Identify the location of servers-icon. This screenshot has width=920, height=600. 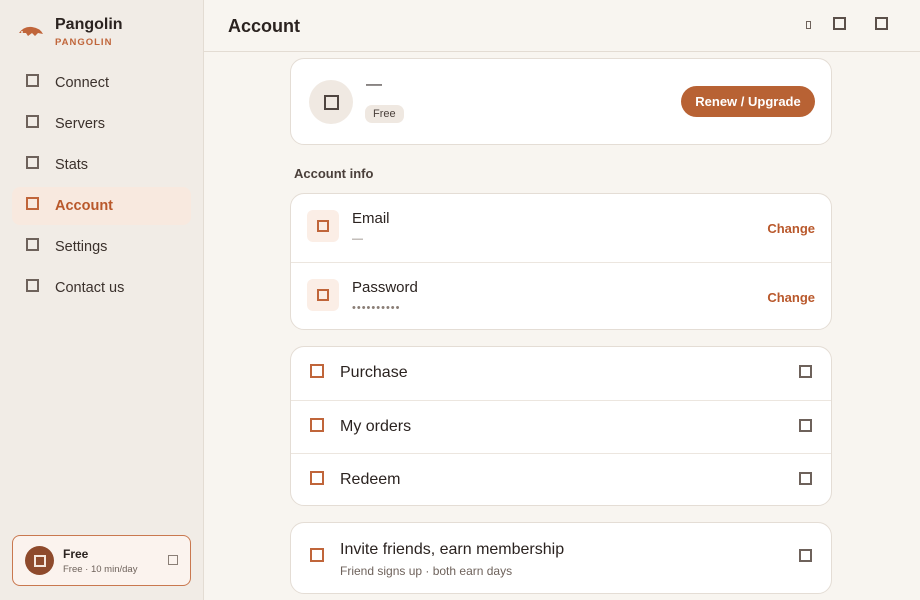
(32, 121).